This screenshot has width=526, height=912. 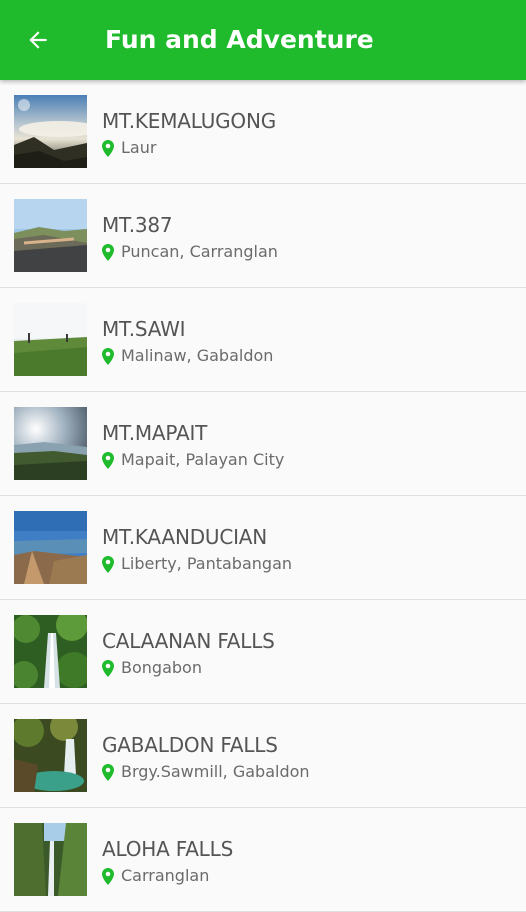 I want to click on location-text: Liberty, Pantabangan, so click(x=207, y=563).